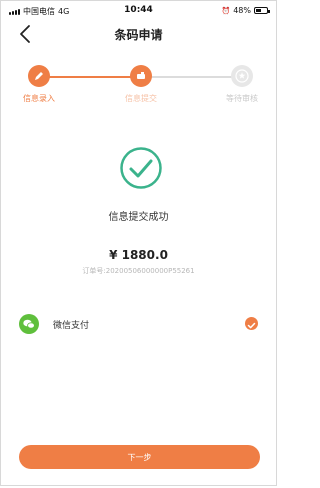 This screenshot has width=320, height=488. Describe the element at coordinates (251, 323) in the screenshot. I see `checkmark-icon` at that location.